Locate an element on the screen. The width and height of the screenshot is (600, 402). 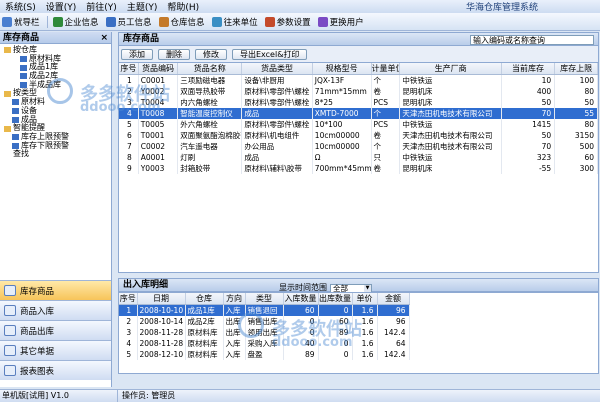
table-row: 4 2008-11-28 原材料库 入库 采购入库 40 0 1.6 64 is located at coordinates (264, 343).